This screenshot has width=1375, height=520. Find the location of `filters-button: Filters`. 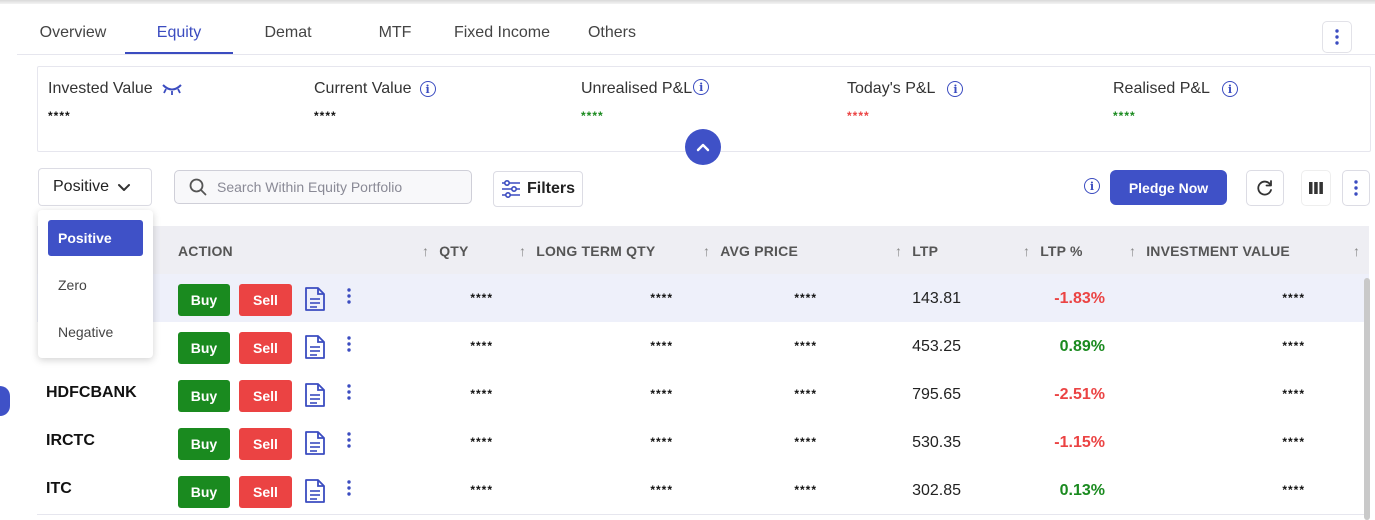

filters-button: Filters is located at coordinates (538, 189).